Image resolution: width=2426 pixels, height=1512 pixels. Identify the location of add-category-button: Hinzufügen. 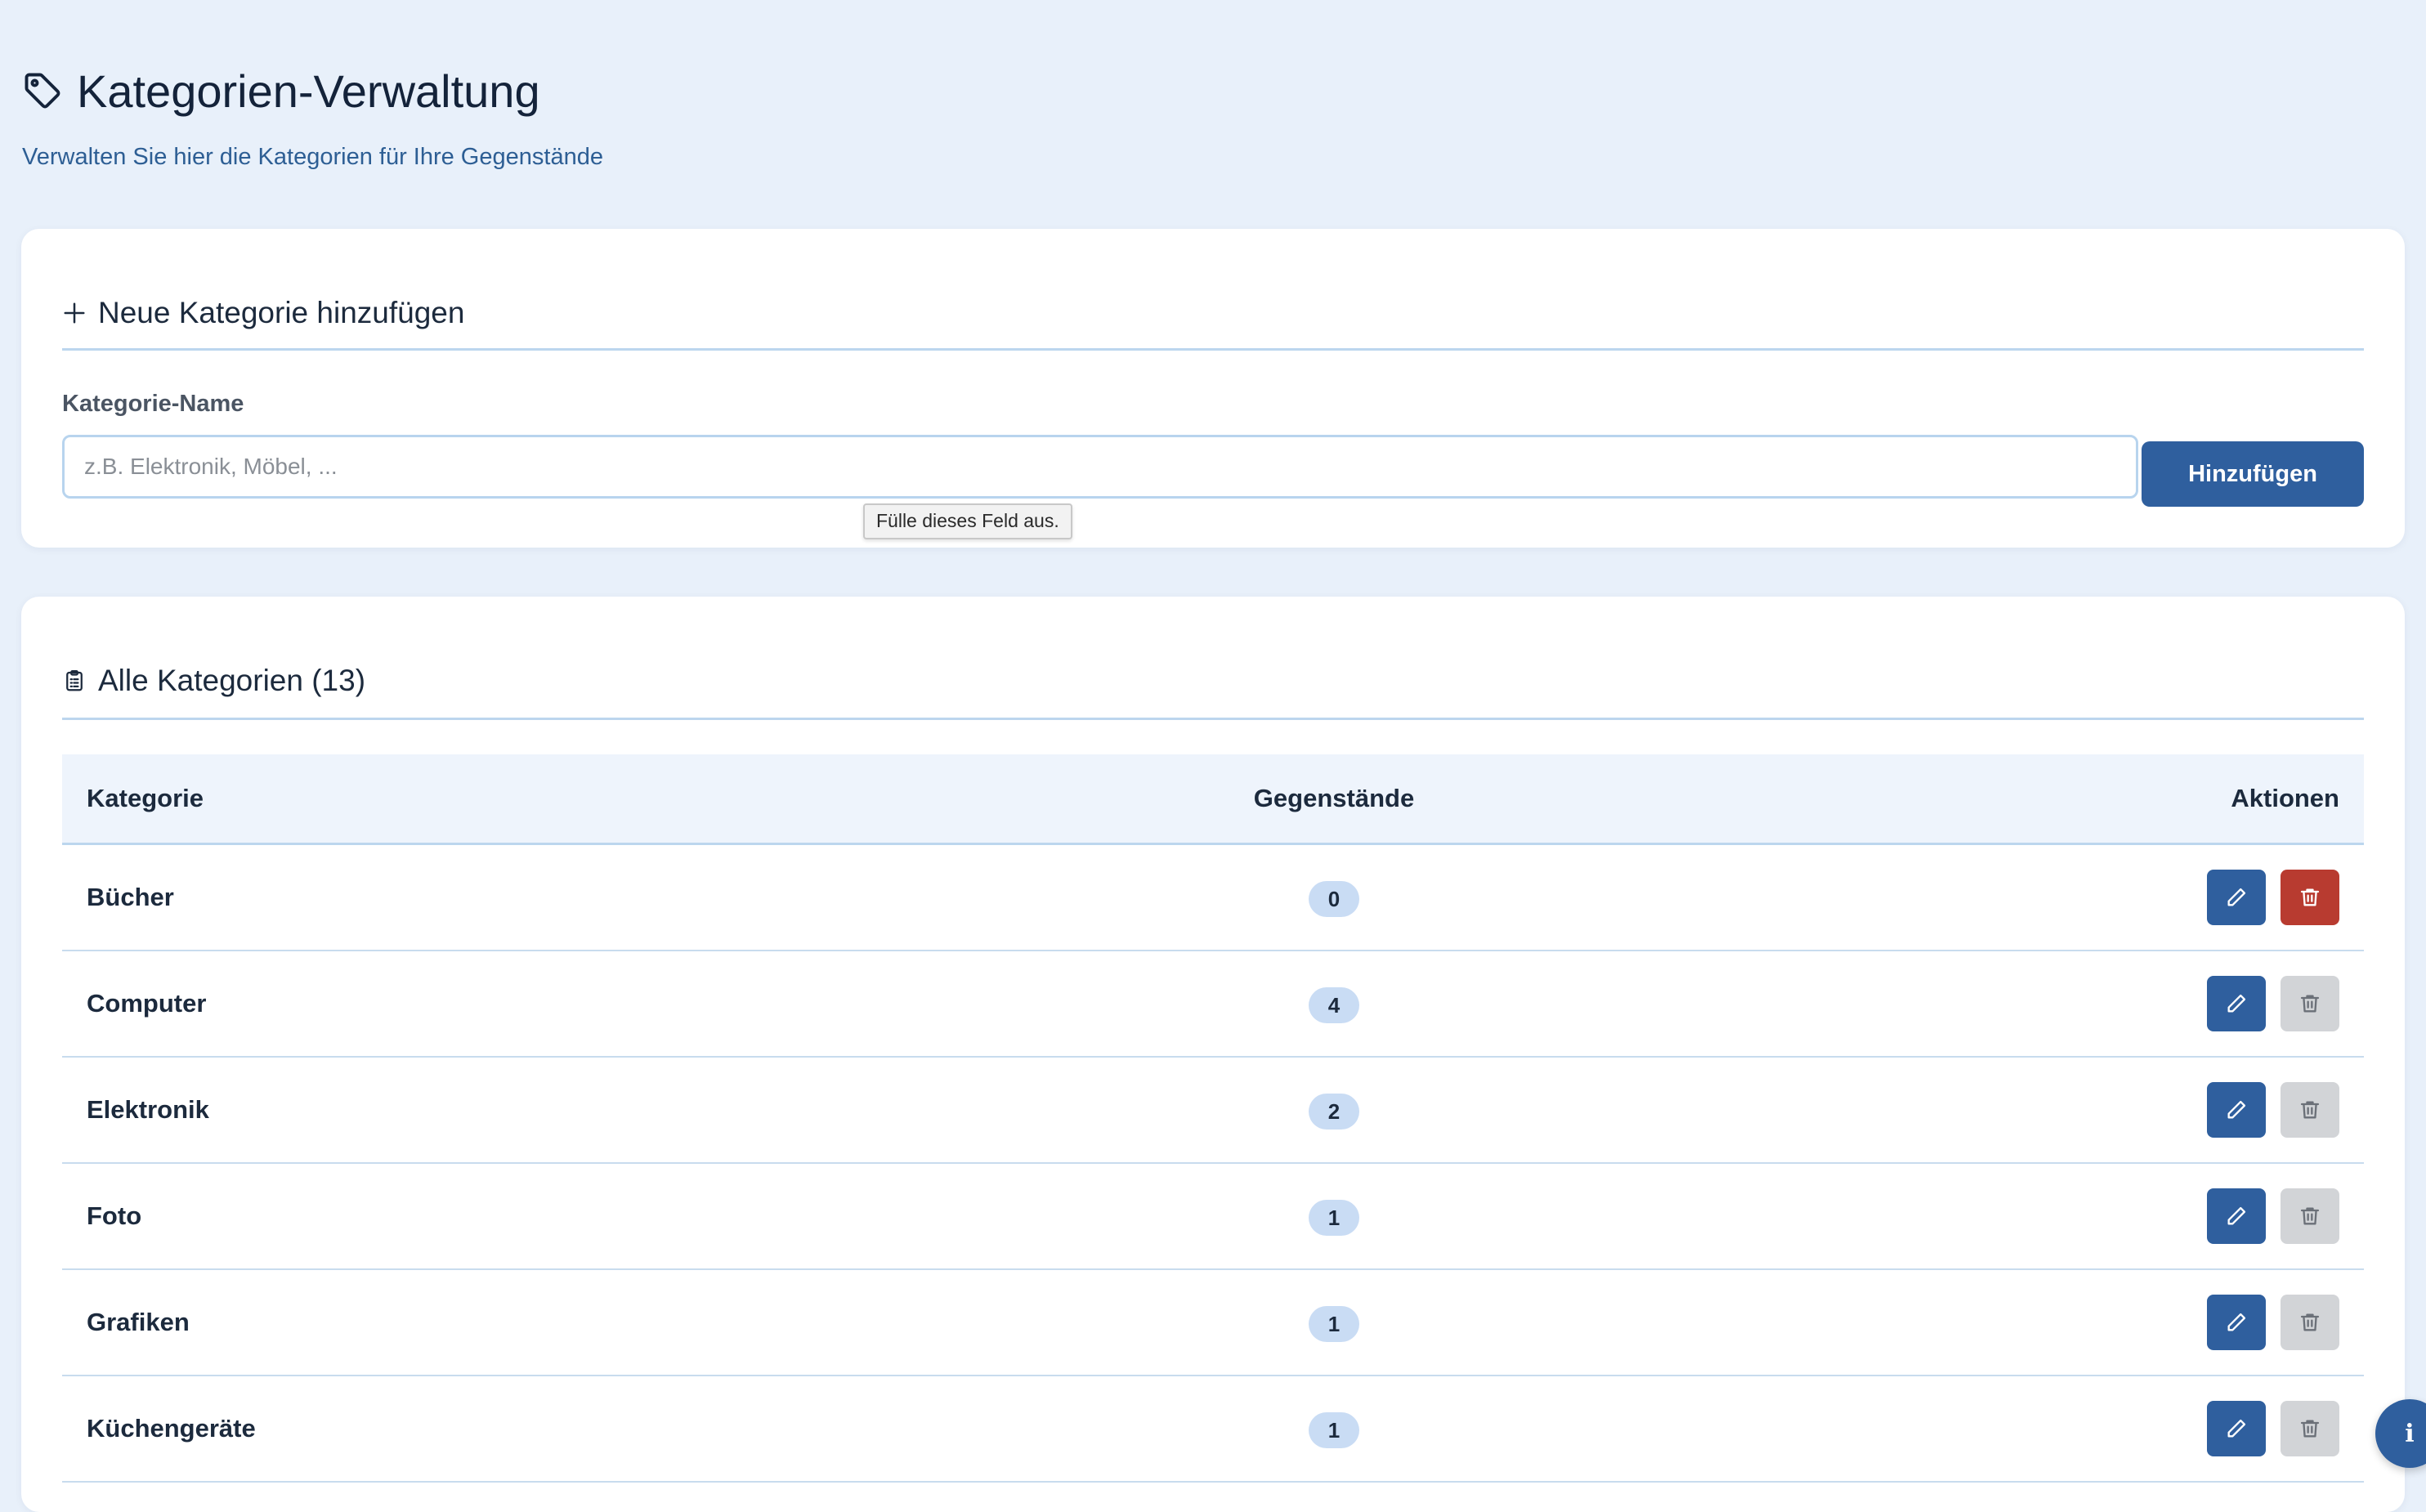
(2253, 474).